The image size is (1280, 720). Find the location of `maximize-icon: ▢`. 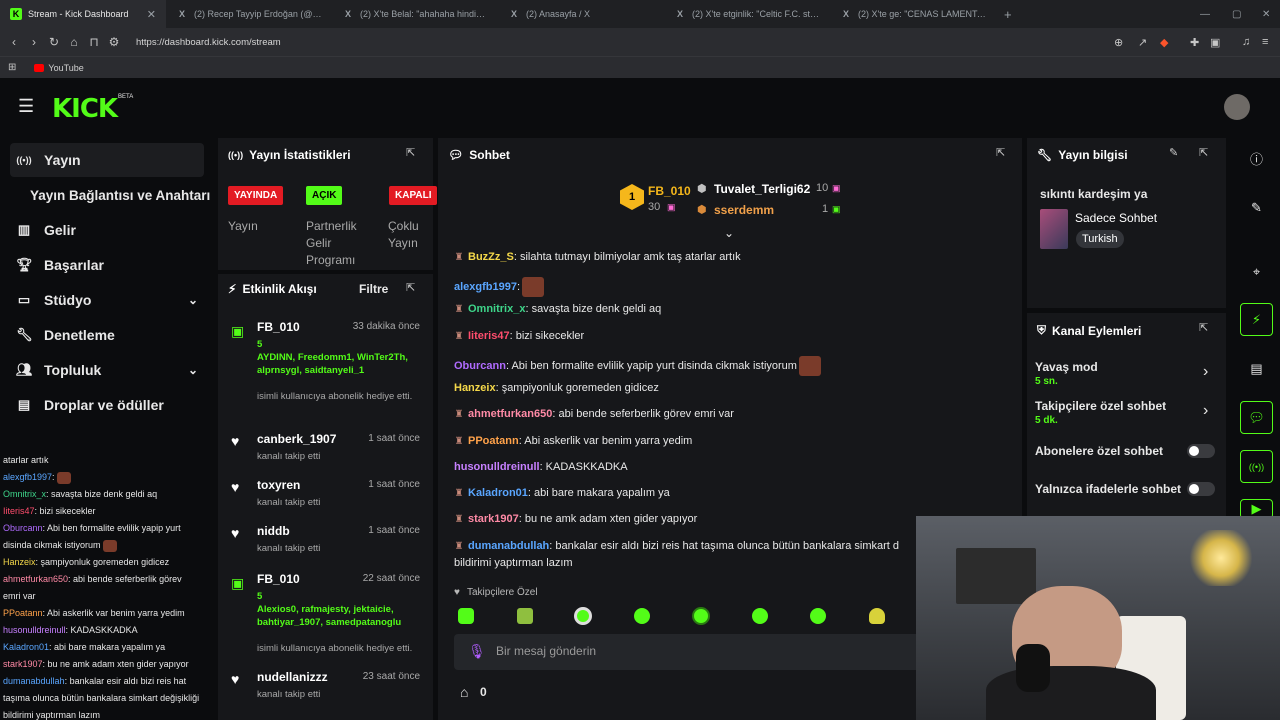

maximize-icon: ▢ is located at coordinates (1236, 14).